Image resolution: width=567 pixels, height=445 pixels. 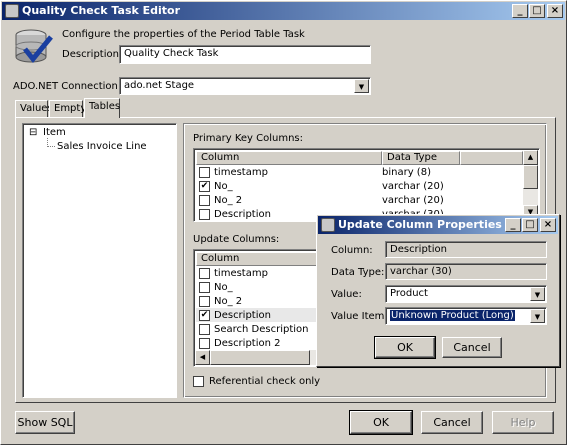 What do you see at coordinates (247, 343) in the screenshot?
I see `row-column: Description 2` at bounding box center [247, 343].